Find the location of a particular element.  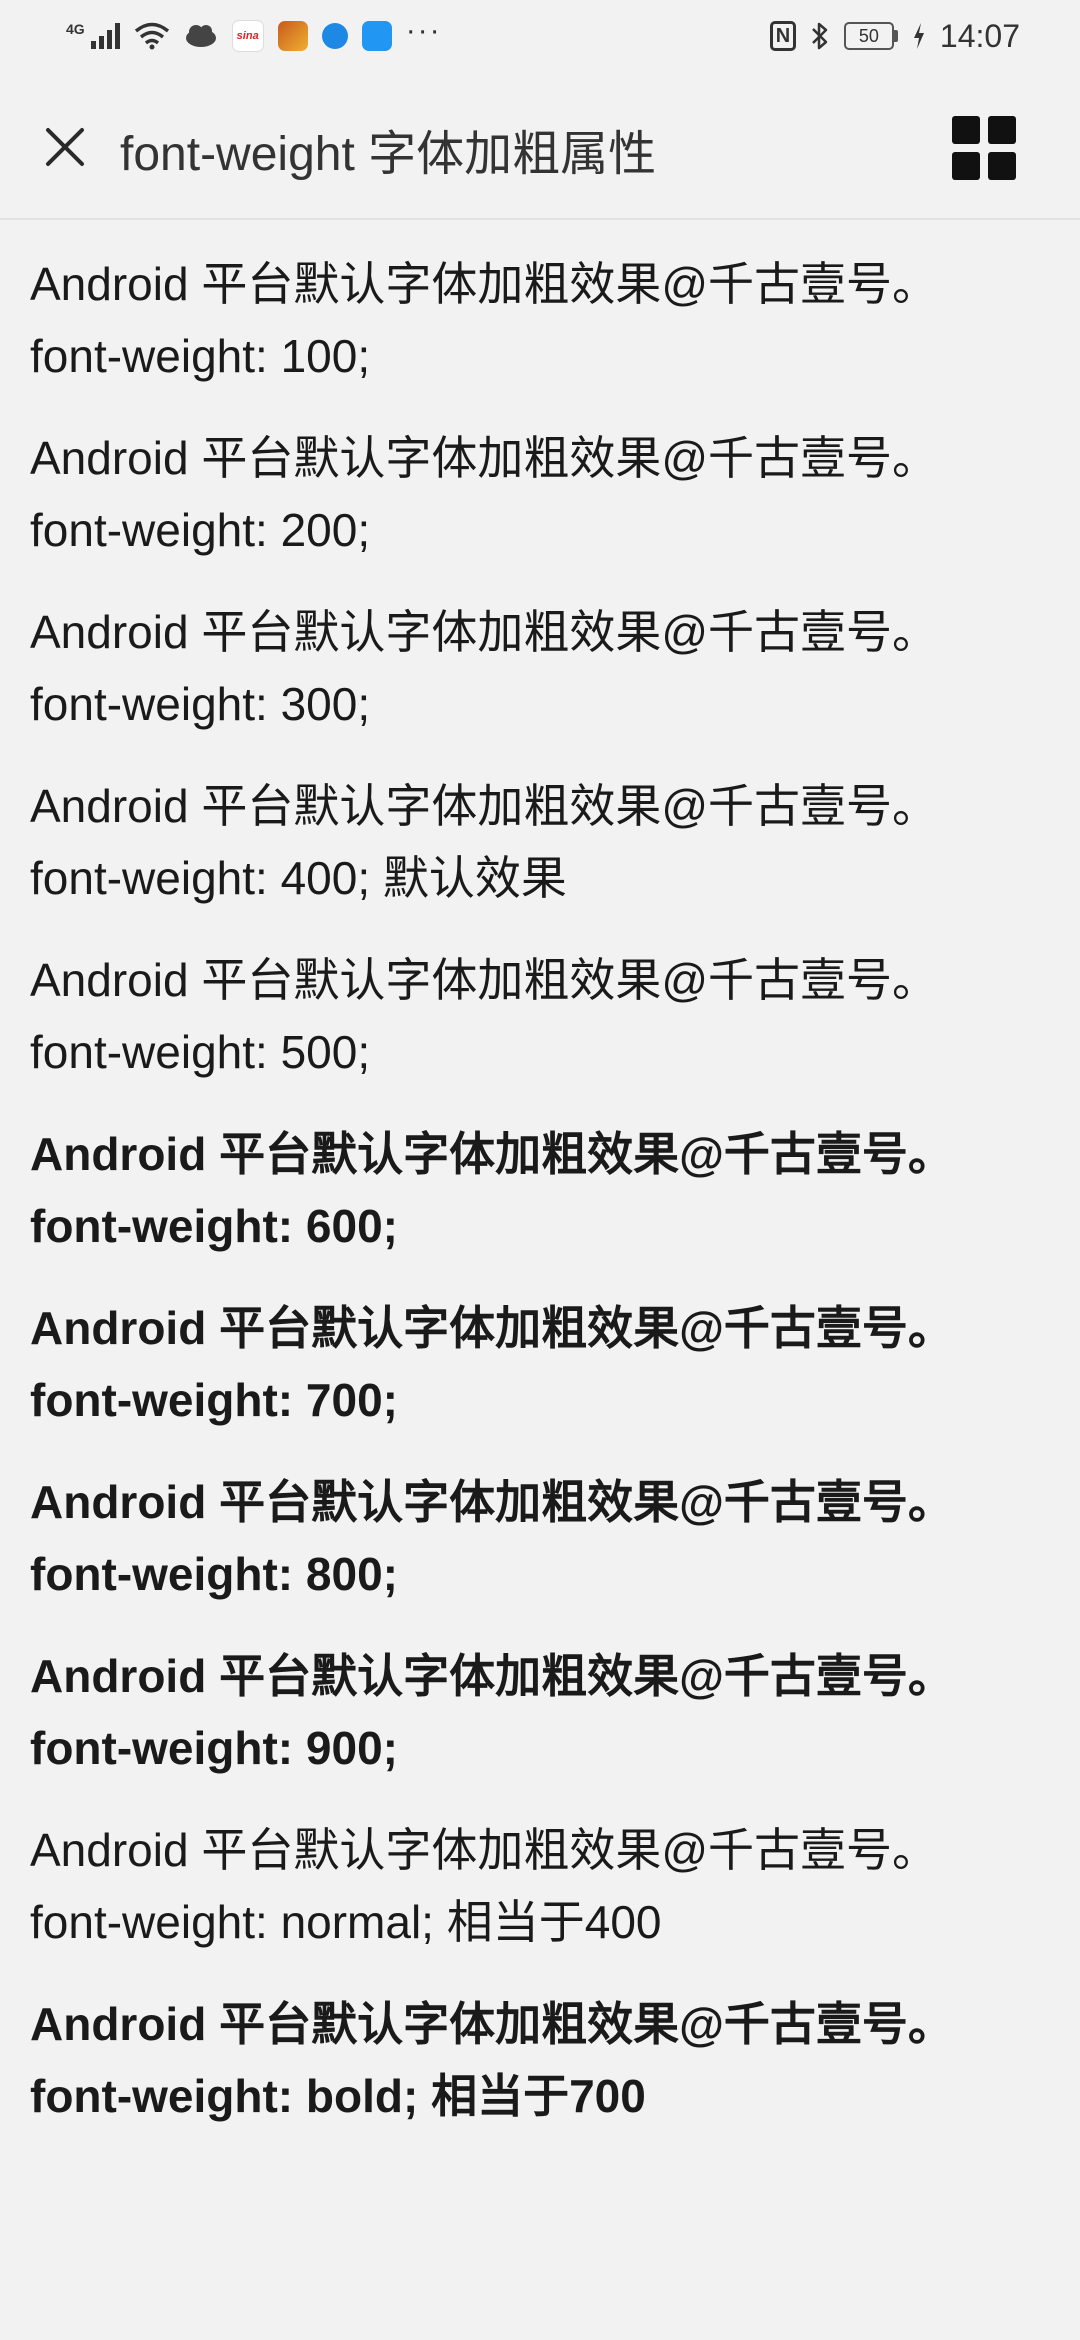

wifi-icon is located at coordinates (152, 36).